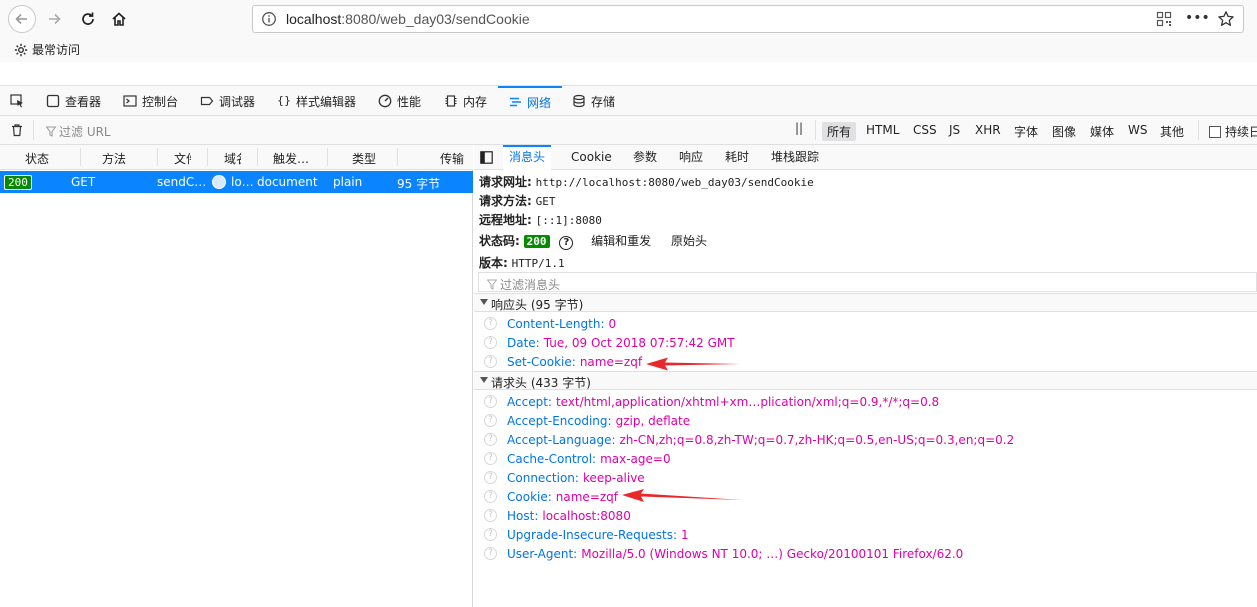  Describe the element at coordinates (54, 19) in the screenshot. I see `forward-button` at that location.